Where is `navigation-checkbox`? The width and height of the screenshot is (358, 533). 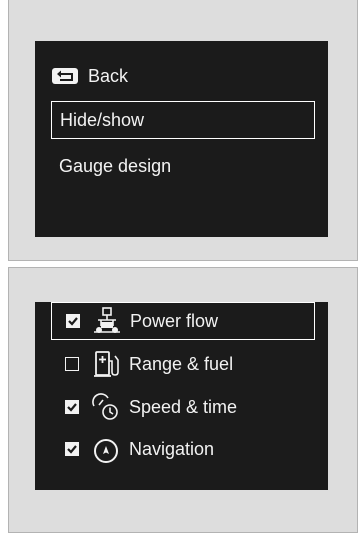 navigation-checkbox is located at coordinates (72, 449).